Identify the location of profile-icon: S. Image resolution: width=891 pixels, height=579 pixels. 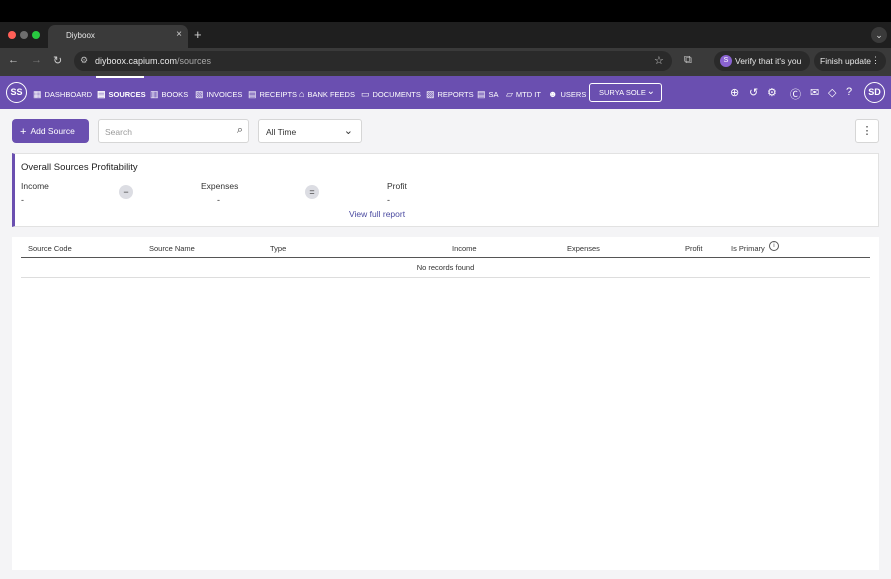
(726, 61).